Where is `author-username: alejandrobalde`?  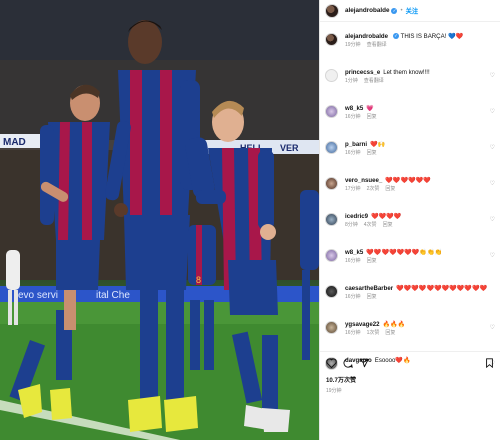 author-username: alejandrobalde is located at coordinates (367, 10).